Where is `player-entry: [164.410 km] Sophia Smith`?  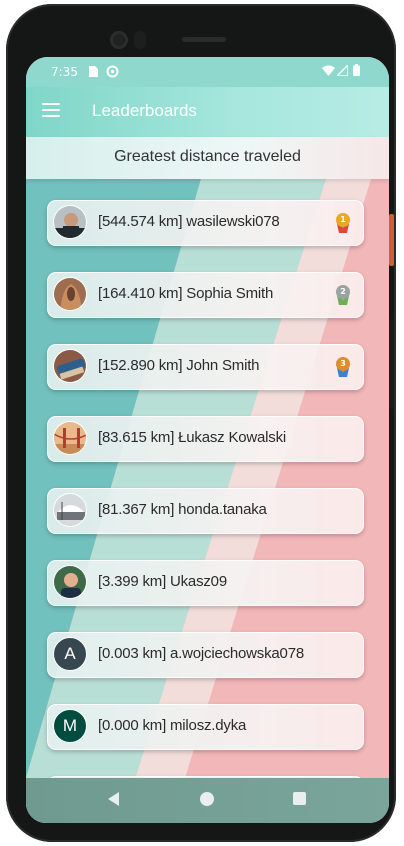
player-entry: [164.410 km] Sophia Smith is located at coordinates (186, 293).